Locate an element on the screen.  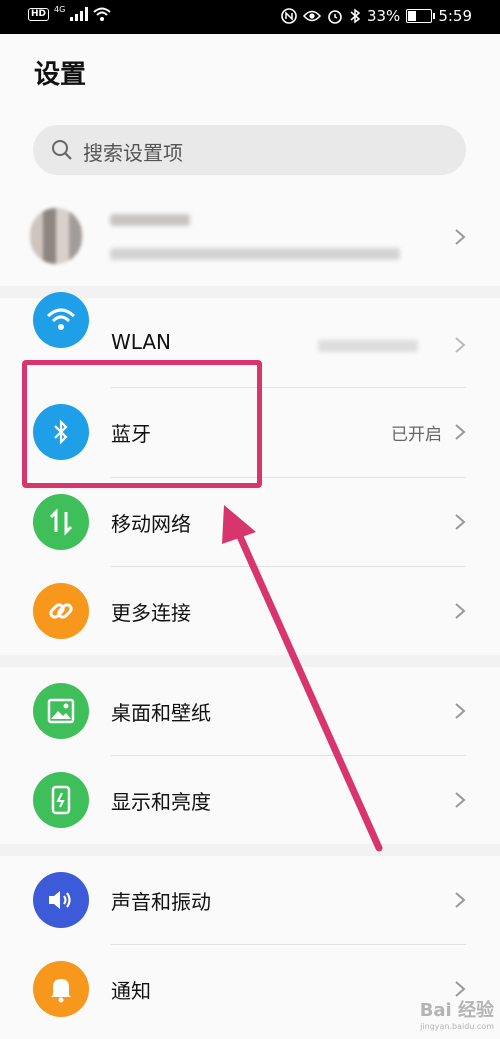
bell-icon is located at coordinates (61, 989).